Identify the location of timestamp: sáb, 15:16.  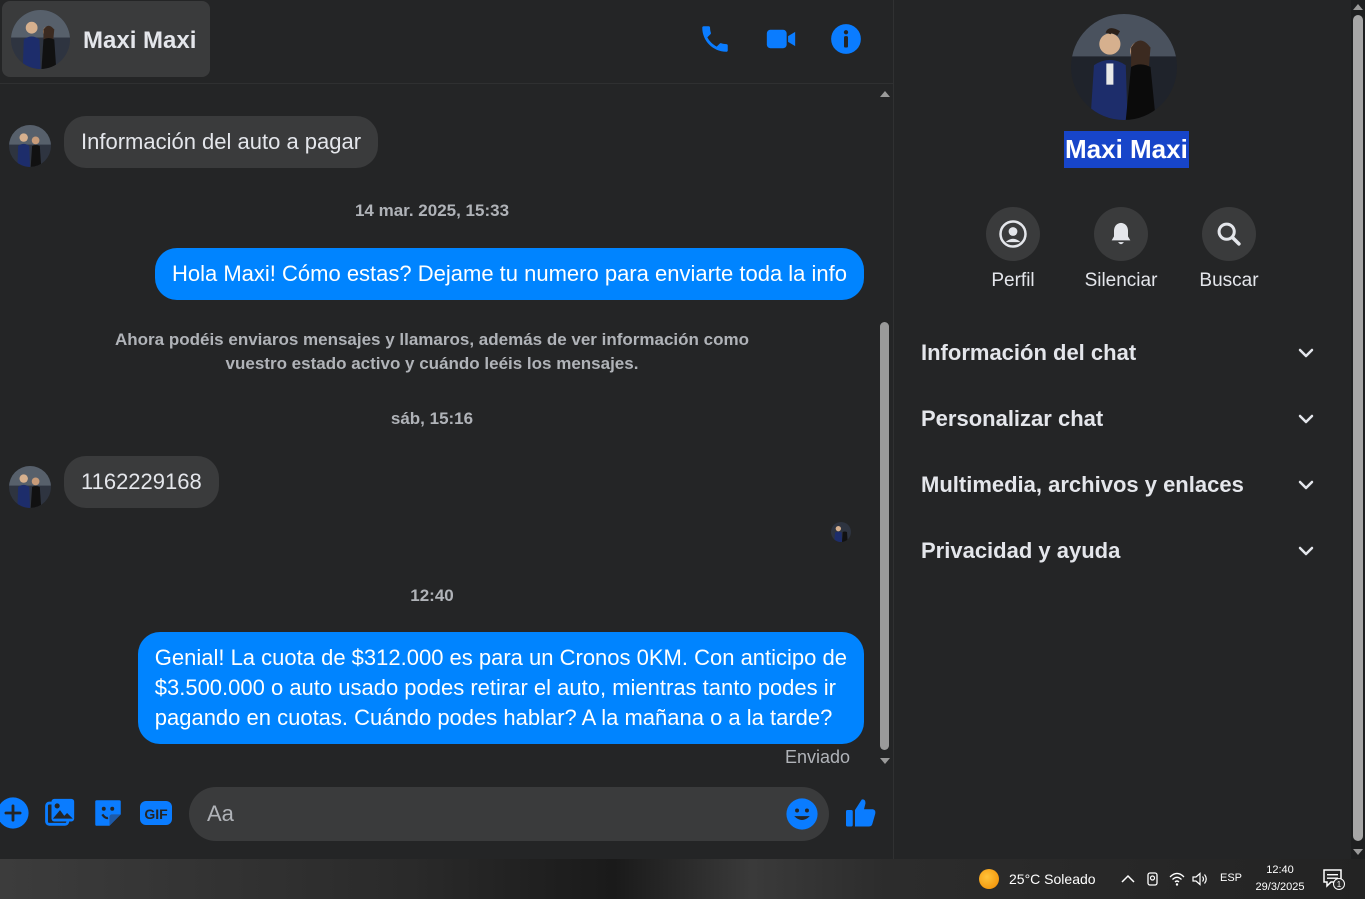
(432, 418).